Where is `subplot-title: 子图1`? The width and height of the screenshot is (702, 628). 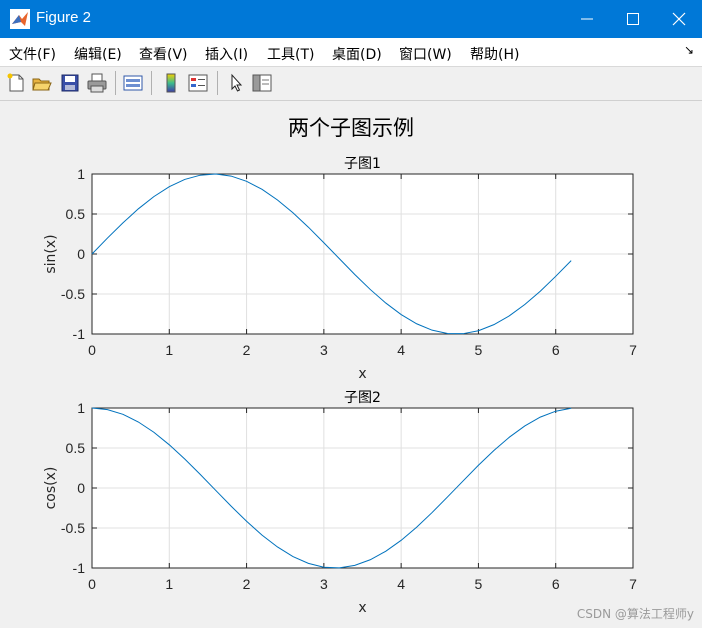 subplot-title: 子图1 is located at coordinates (362, 164).